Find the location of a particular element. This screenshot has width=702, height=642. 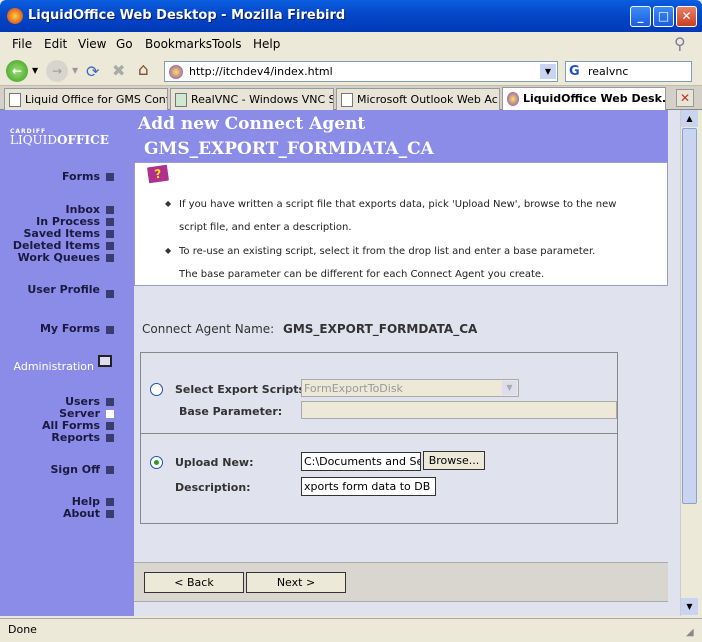

status-text: Done is located at coordinates (22, 629).